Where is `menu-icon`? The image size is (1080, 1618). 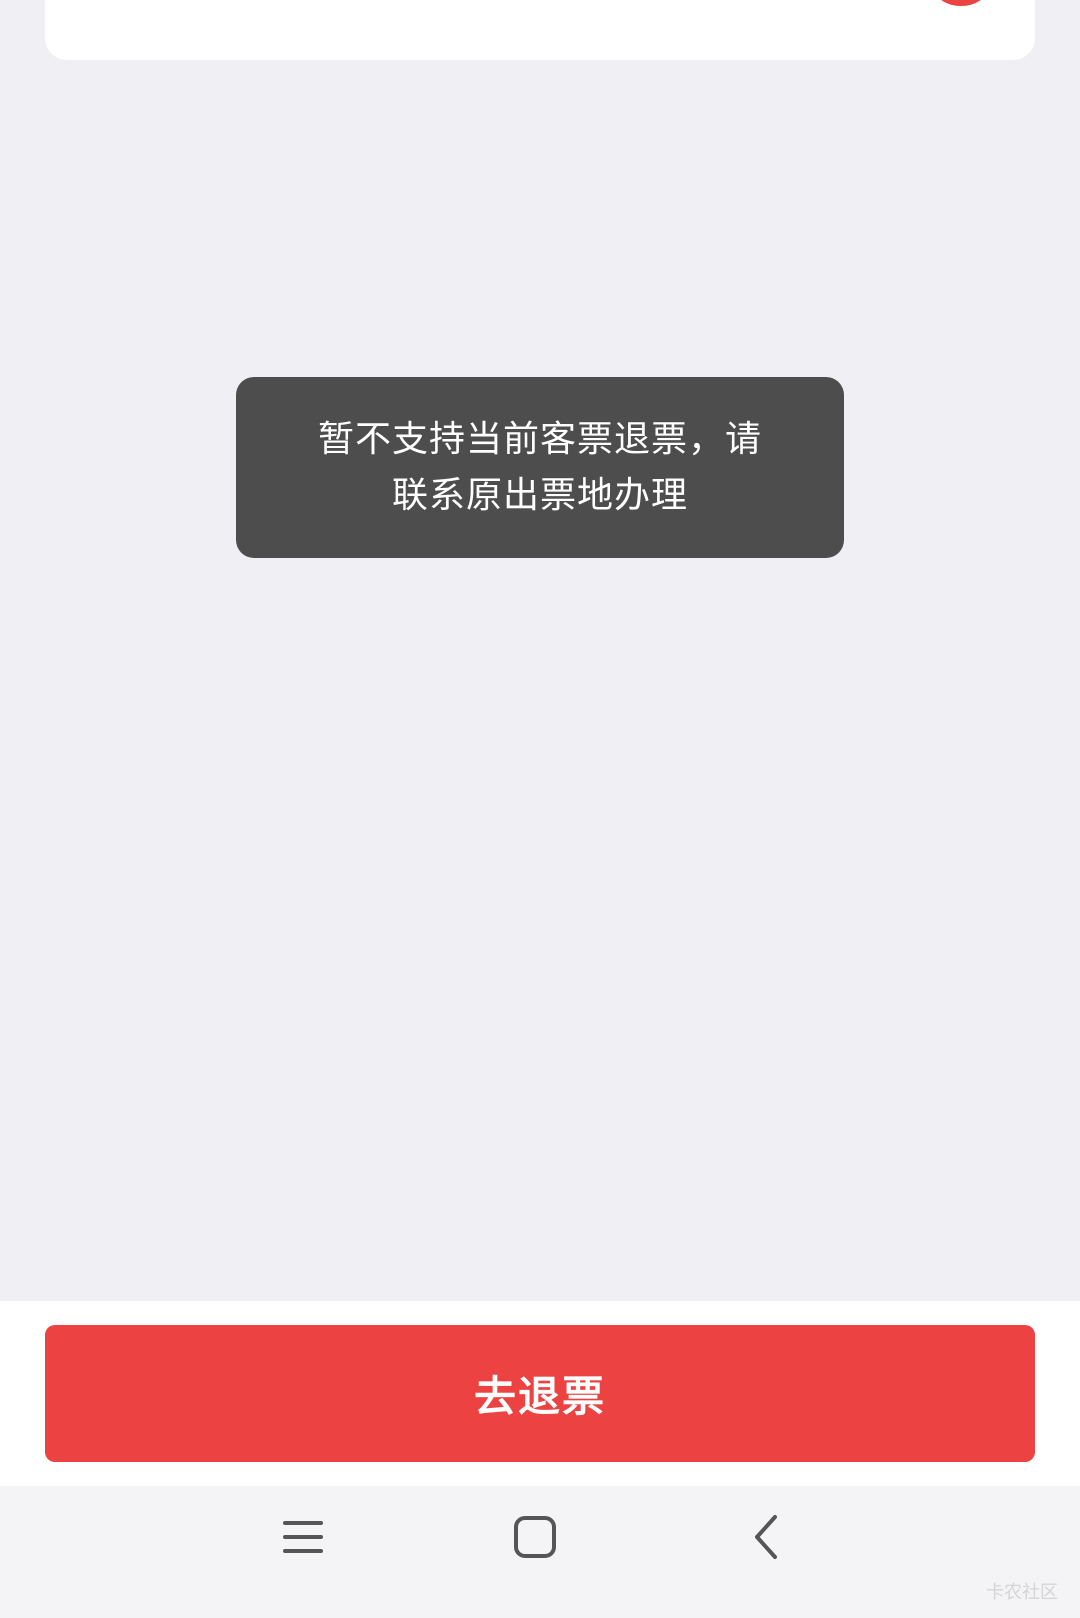 menu-icon is located at coordinates (303, 1537).